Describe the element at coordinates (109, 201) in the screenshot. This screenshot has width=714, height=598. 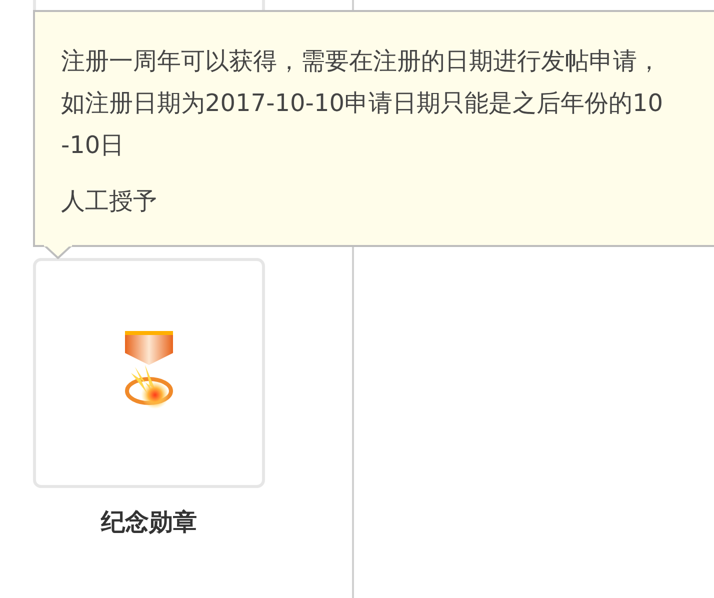
I see `tooltip-source: 人工授予` at that location.